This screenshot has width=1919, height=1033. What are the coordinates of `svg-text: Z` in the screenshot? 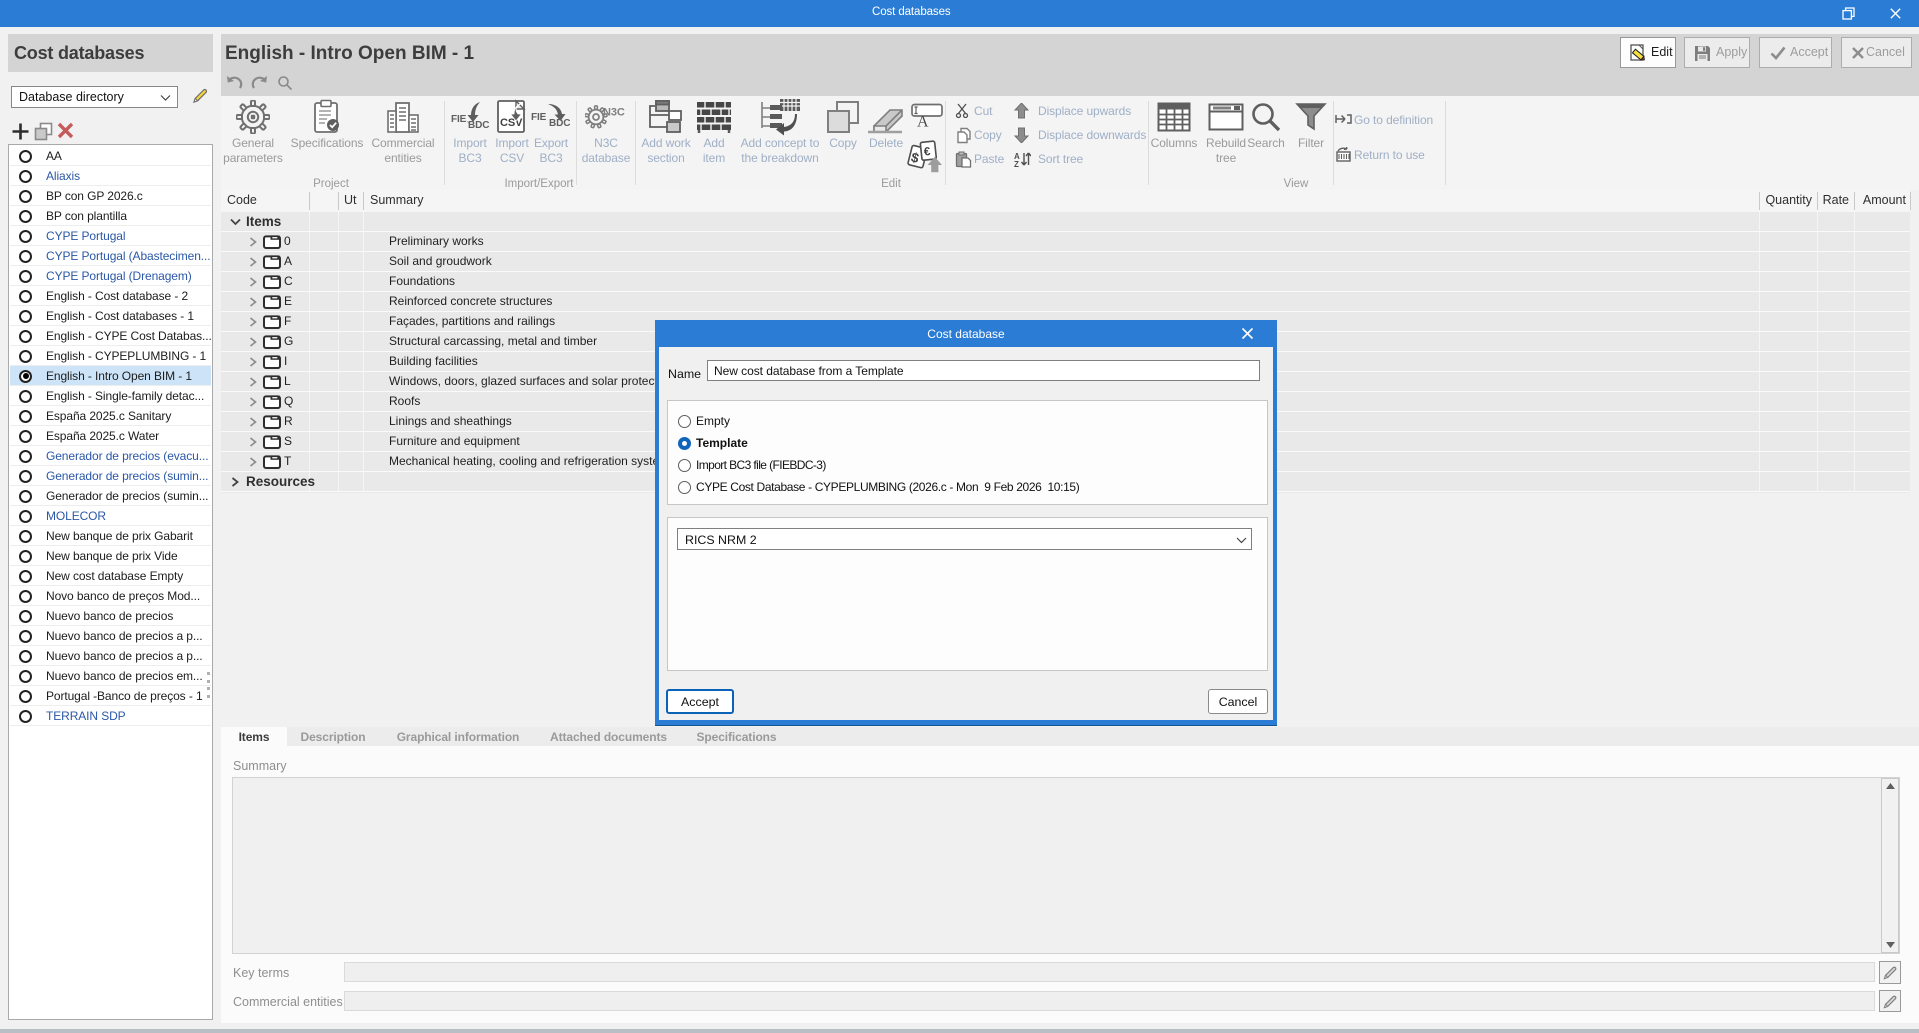 It's located at (1016, 164).